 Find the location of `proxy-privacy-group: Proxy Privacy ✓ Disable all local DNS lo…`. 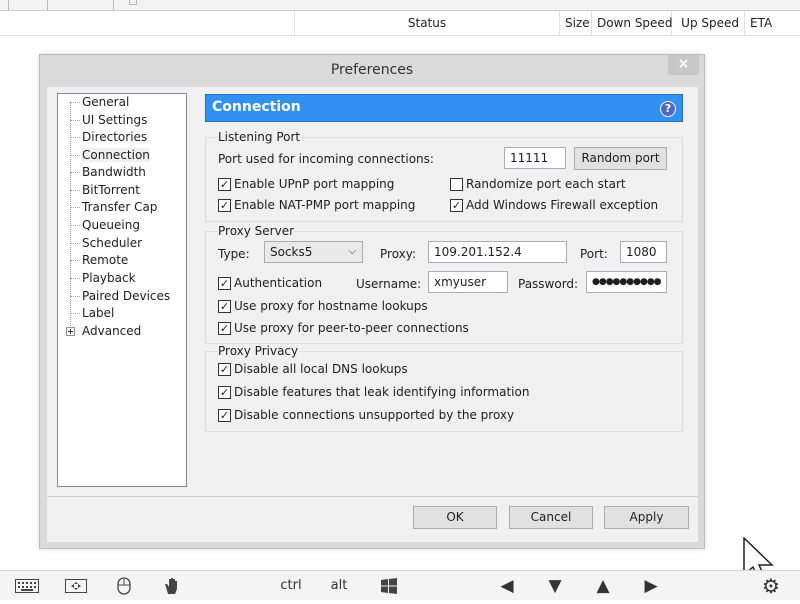

proxy-privacy-group: Proxy Privacy ✓ Disable all local DNS lo… is located at coordinates (444, 388).